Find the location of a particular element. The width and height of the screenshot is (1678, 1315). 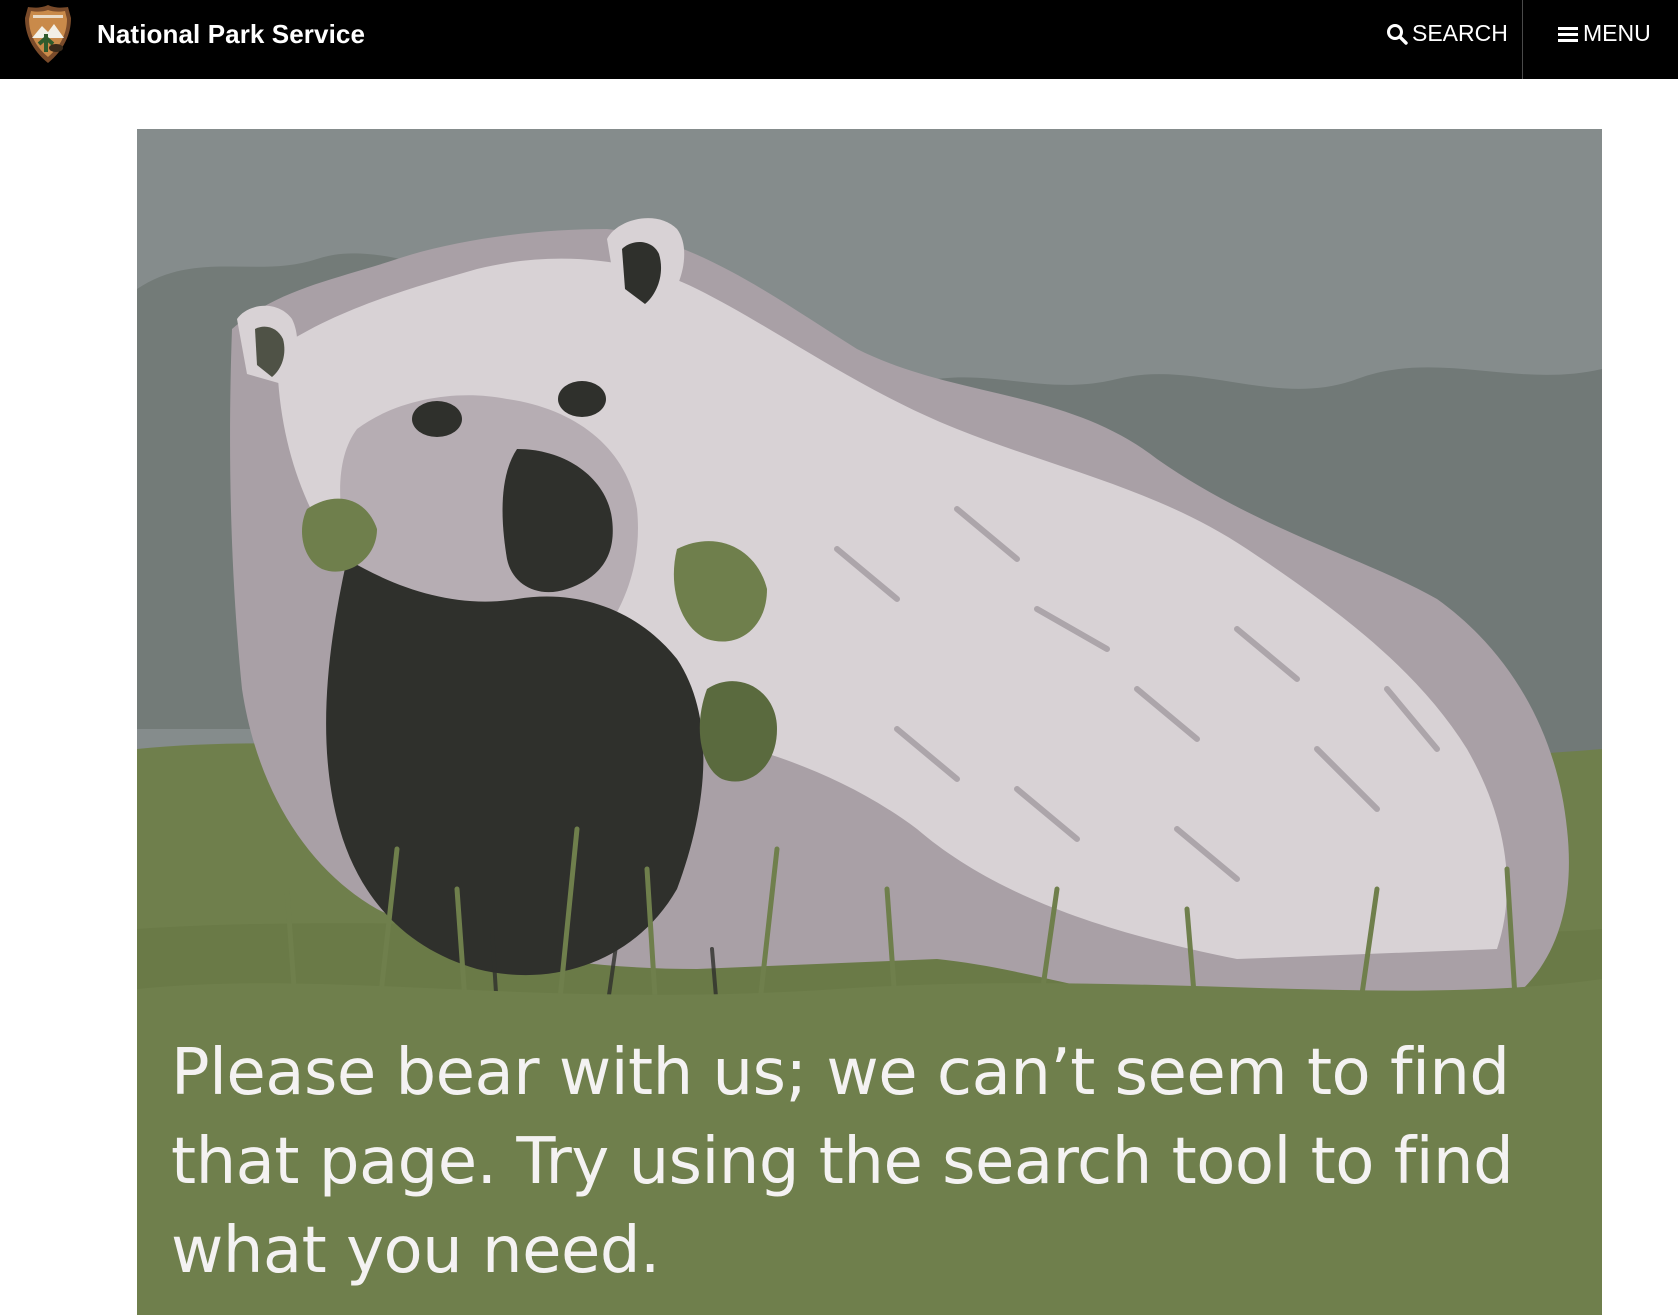

nav-divider is located at coordinates (1522, 39).